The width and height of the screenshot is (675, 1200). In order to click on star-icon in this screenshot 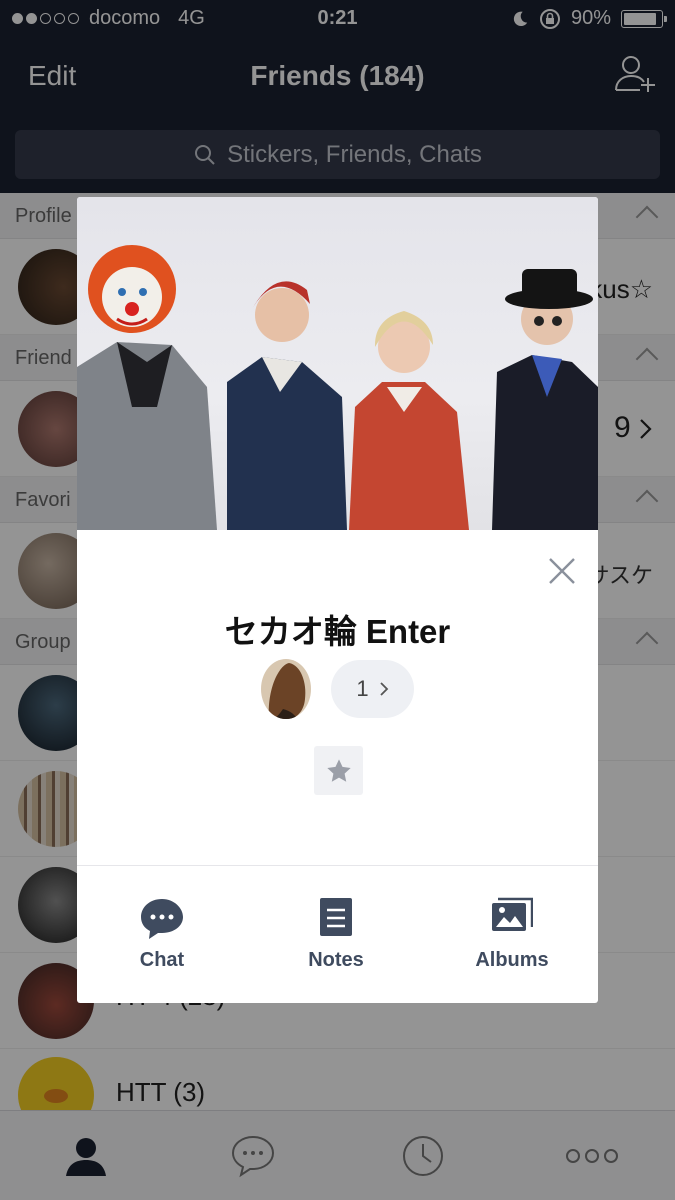, I will do `click(338, 770)`.